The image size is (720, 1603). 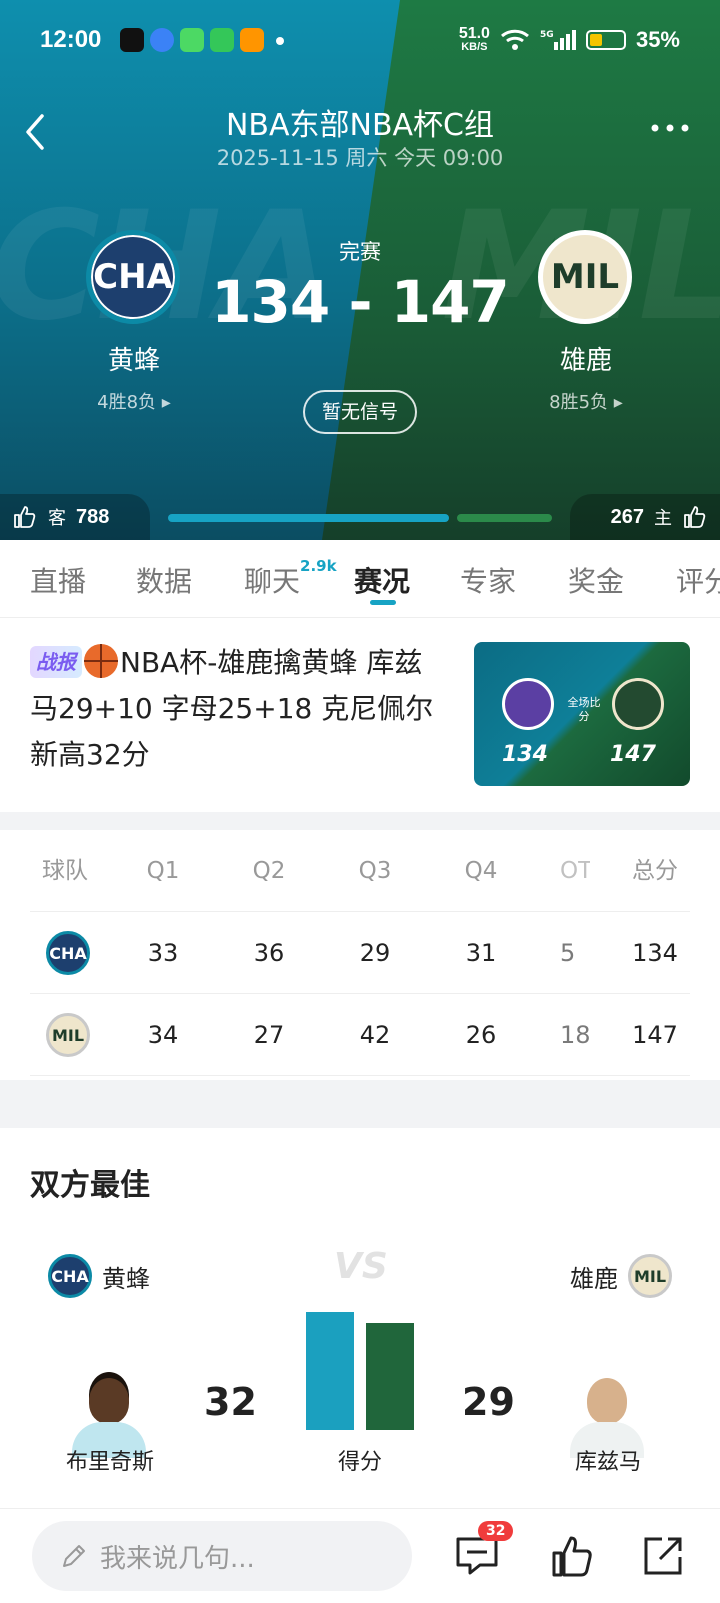 I want to click on table-header-row: 球队 Q1 Q2 Q3 Q4 OT 总分, so click(x=360, y=871).